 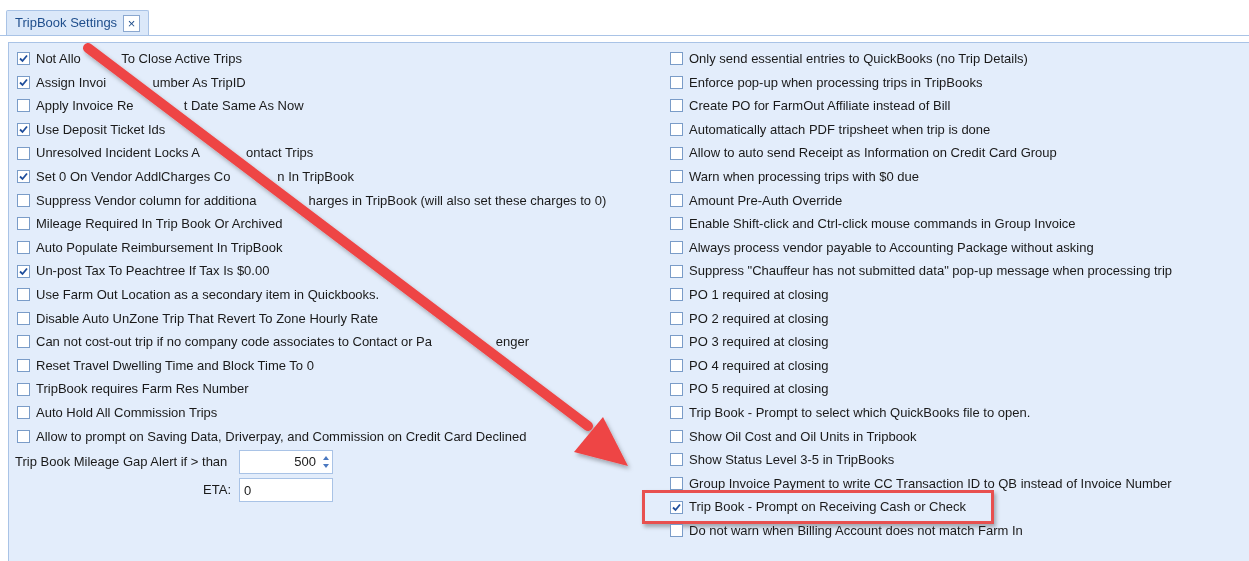 I want to click on option-label: Can not cost-out trip if no company code associates to Contact or Pa, so click(x=234, y=342).